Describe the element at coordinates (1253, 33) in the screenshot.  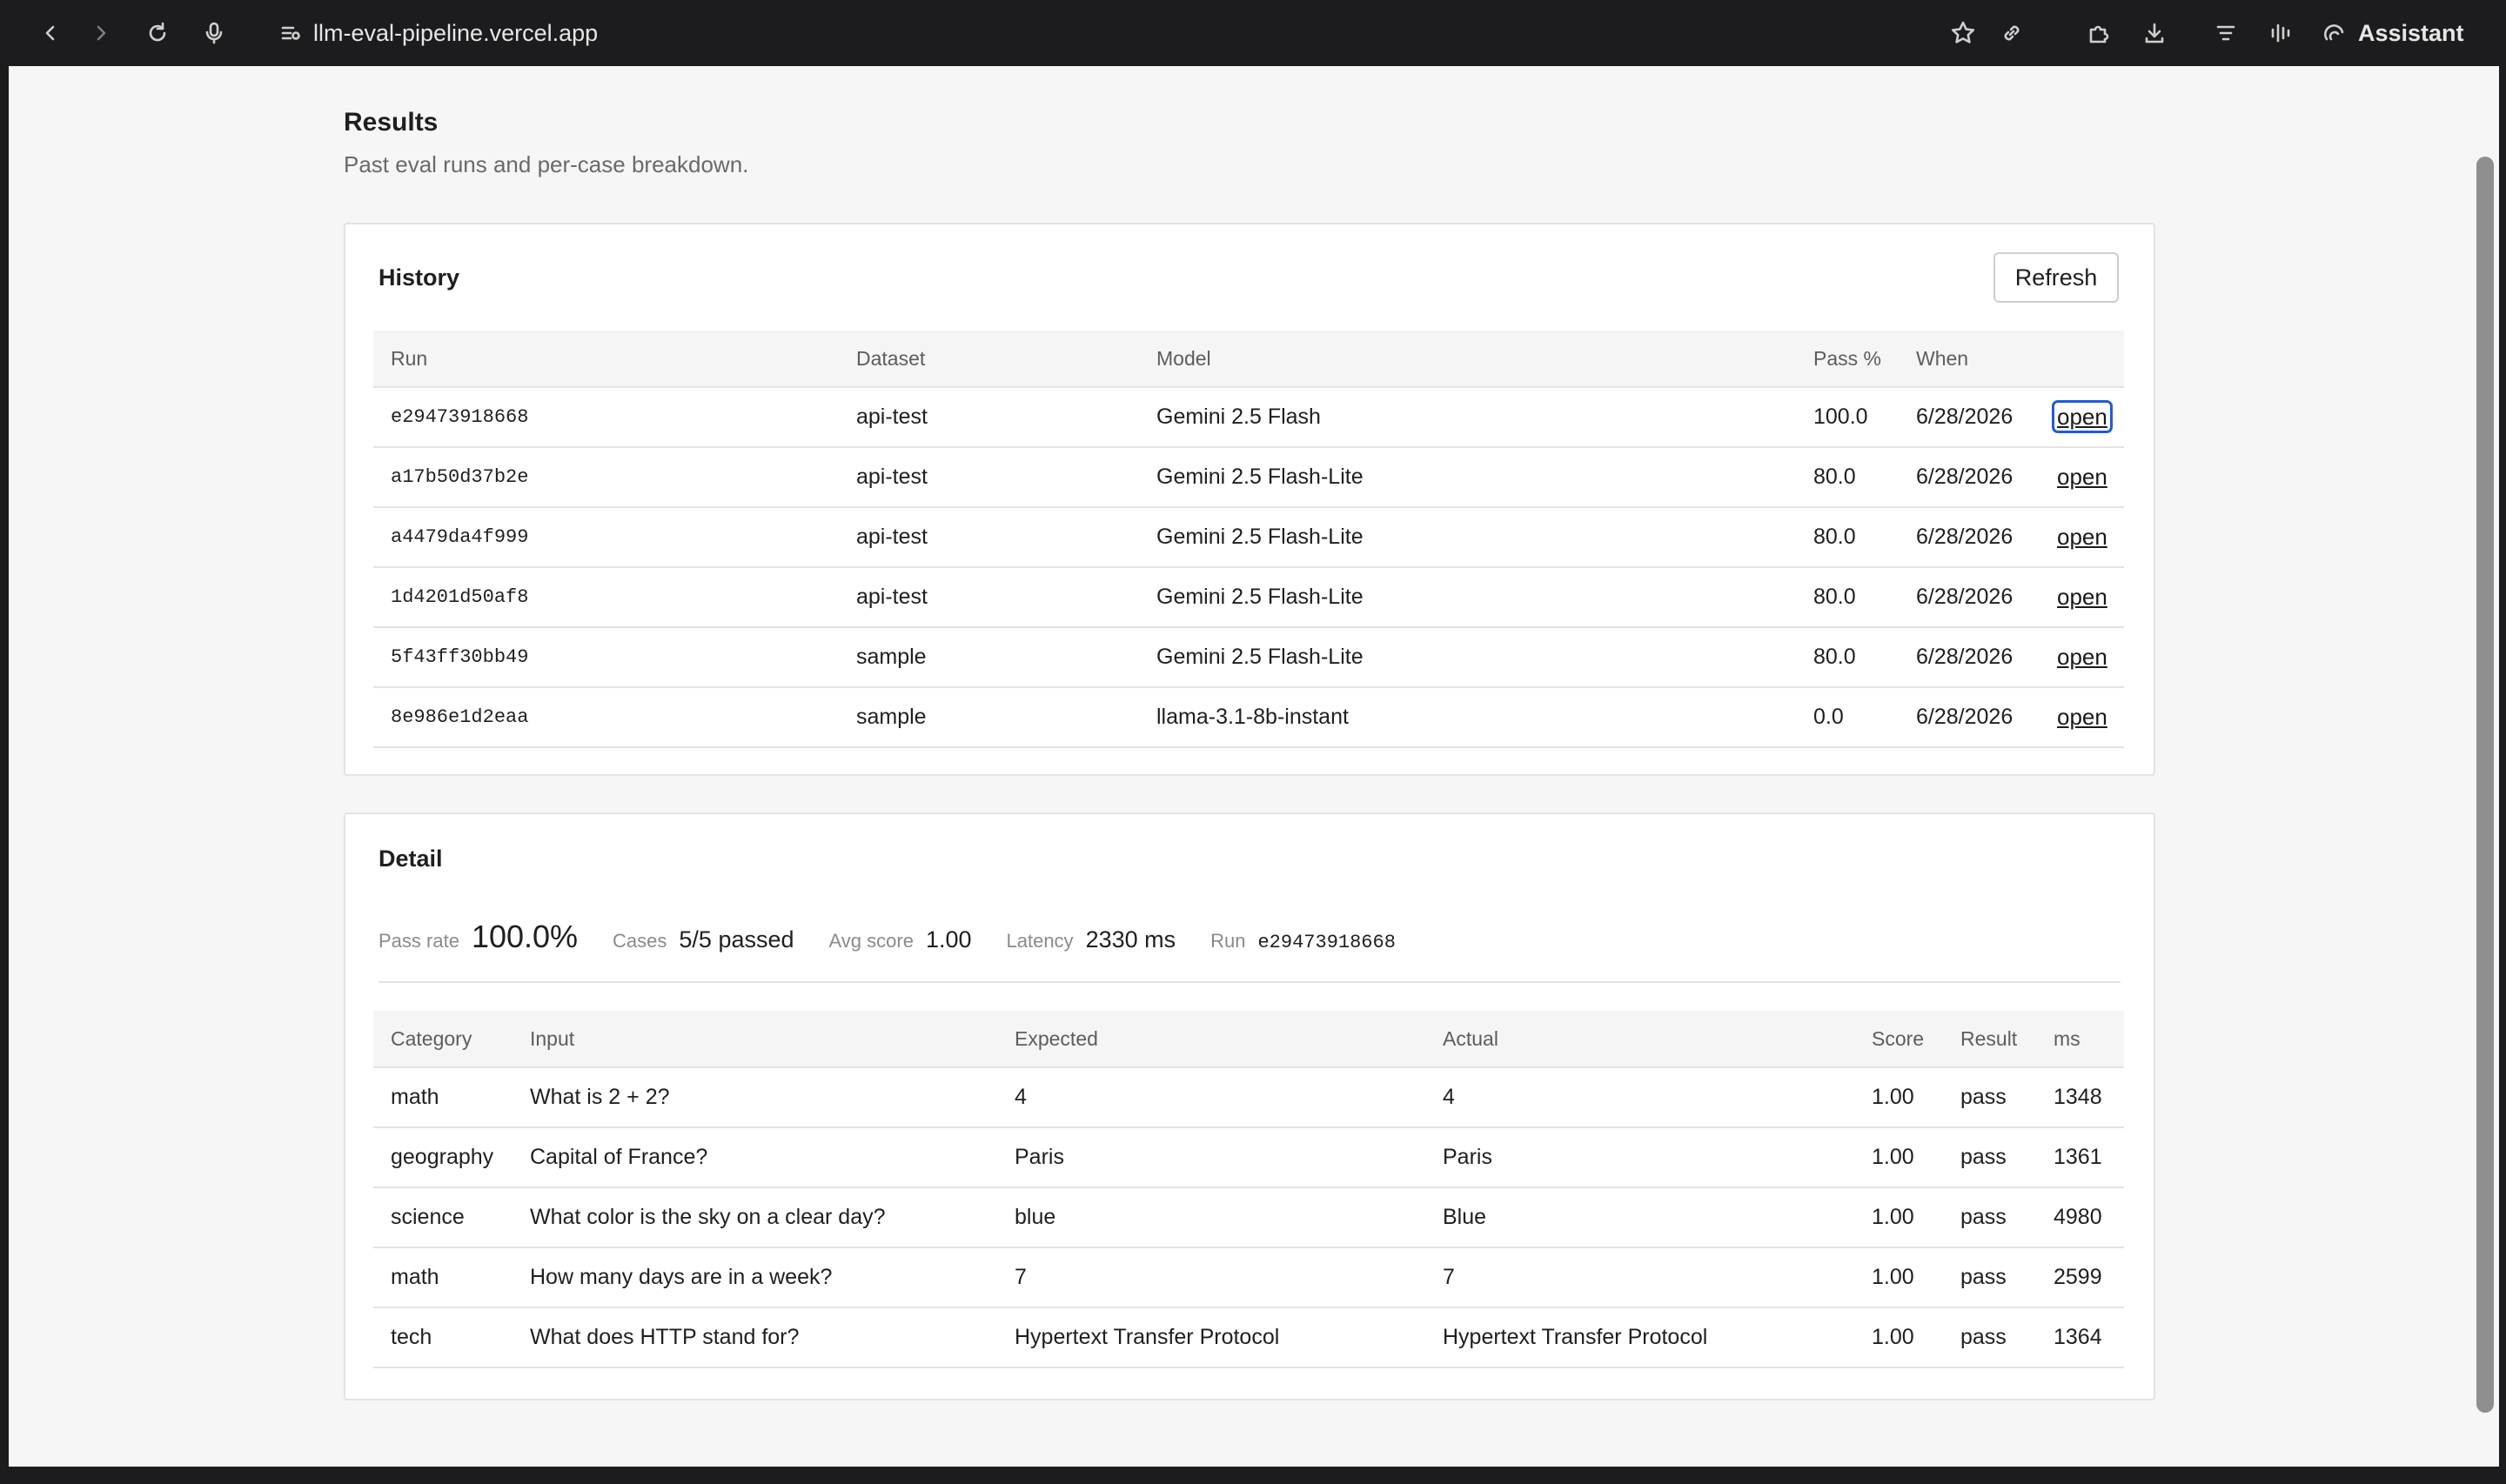
I see `browser-toolbar: llm-eval-pipeline.vercel.app Assistant` at that location.